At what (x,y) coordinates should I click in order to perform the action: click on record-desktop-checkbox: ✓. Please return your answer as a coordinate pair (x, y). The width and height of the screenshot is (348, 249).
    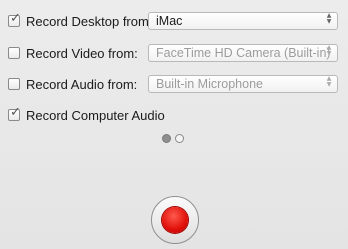
    Looking at the image, I should click on (14, 19).